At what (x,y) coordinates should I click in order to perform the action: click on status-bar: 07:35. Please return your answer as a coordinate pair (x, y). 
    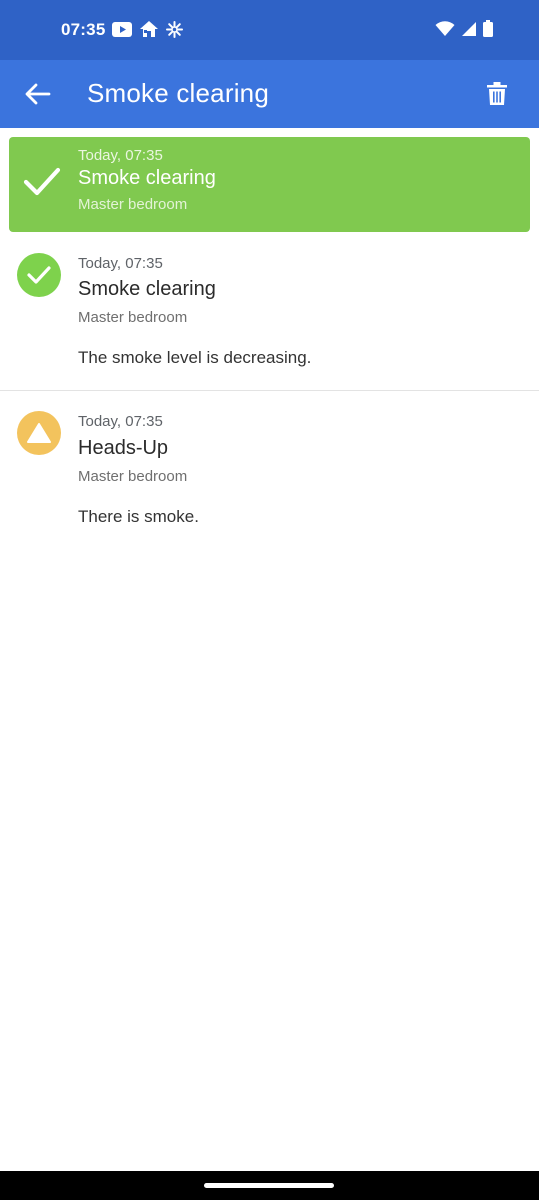
    Looking at the image, I should click on (269, 30).